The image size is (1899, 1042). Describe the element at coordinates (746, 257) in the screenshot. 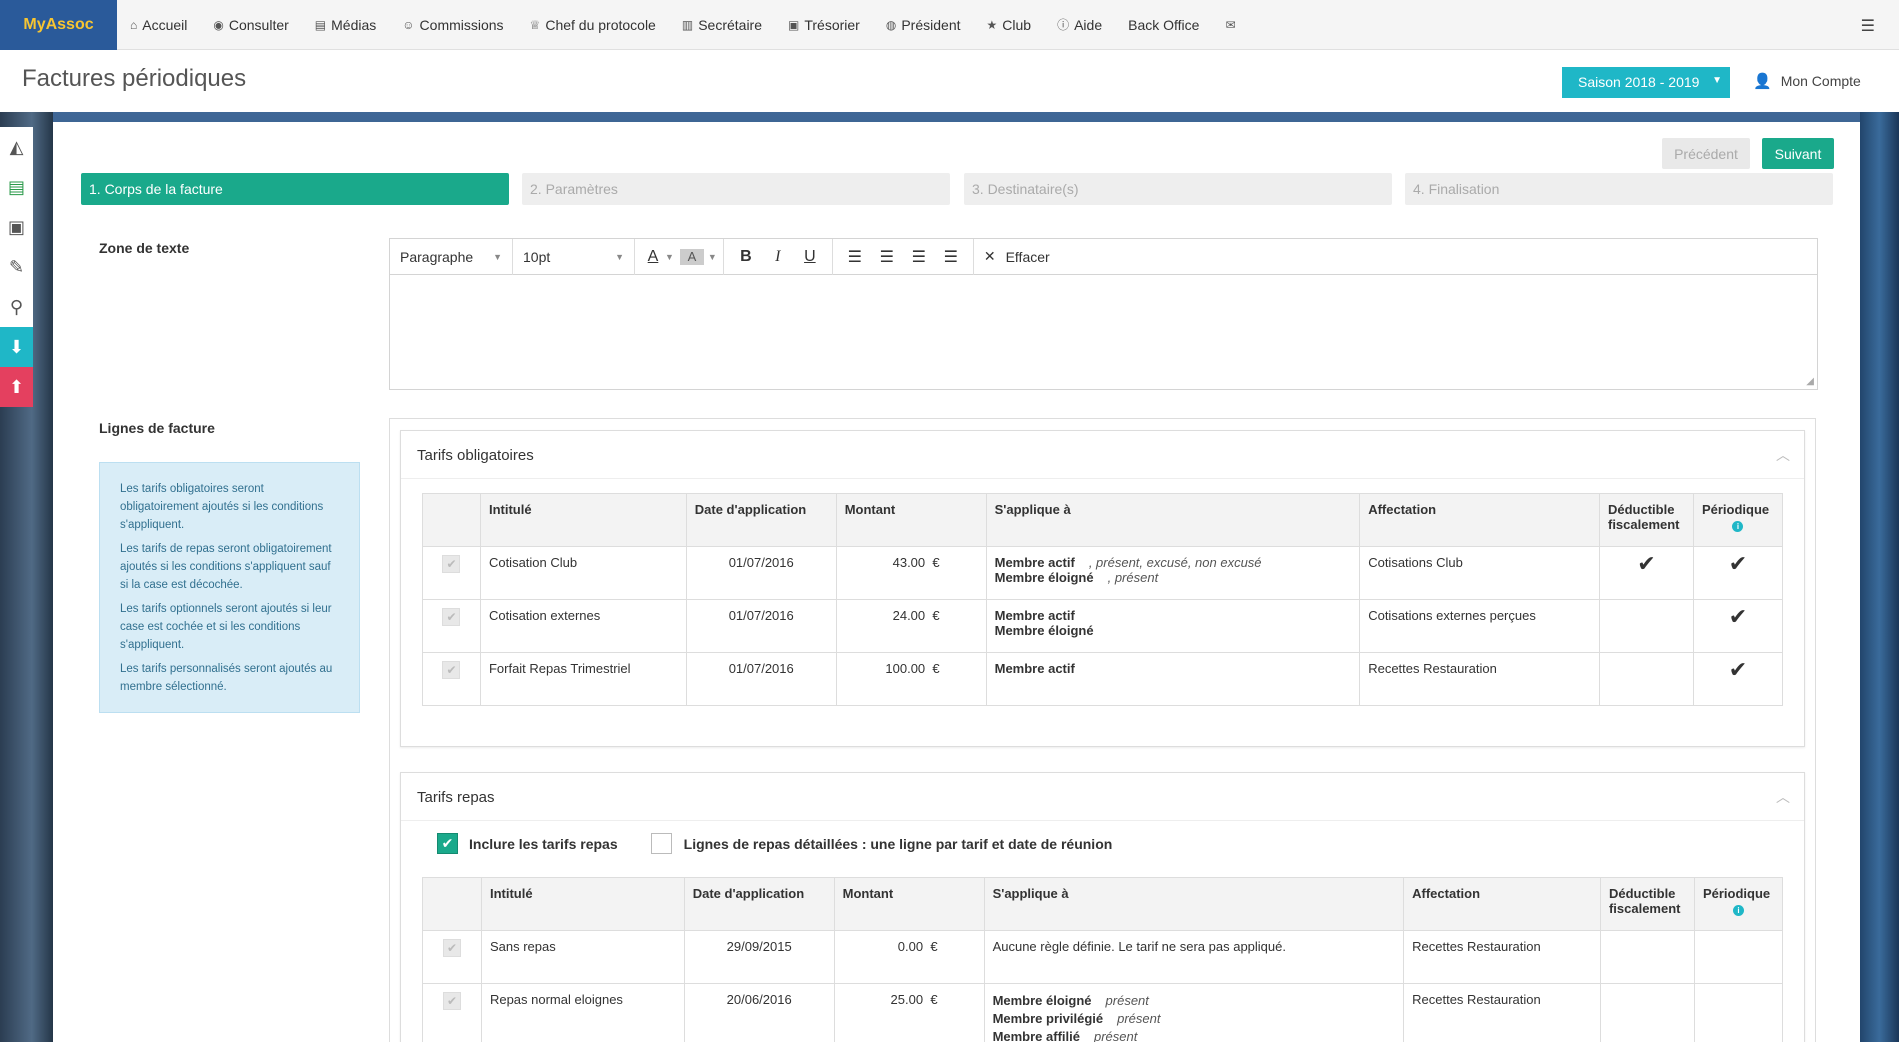

I see `bold-icon: B` at that location.